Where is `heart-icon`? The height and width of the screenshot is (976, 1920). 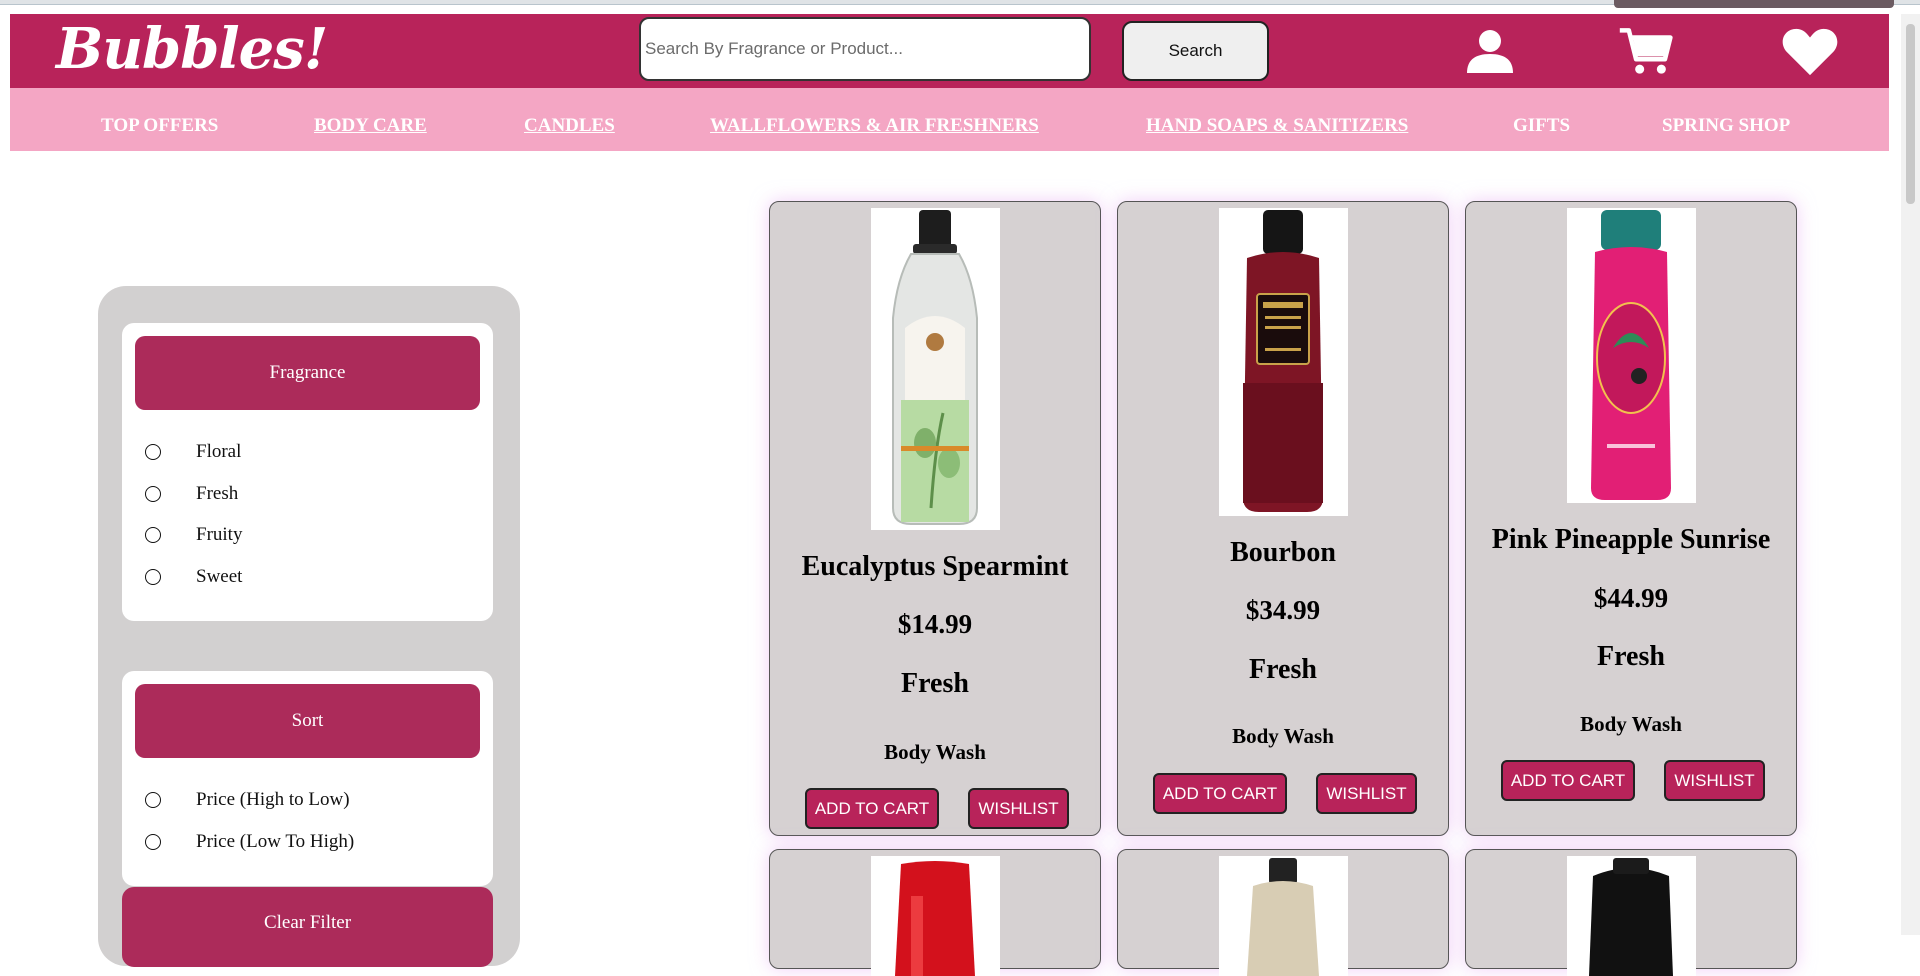 heart-icon is located at coordinates (1810, 52).